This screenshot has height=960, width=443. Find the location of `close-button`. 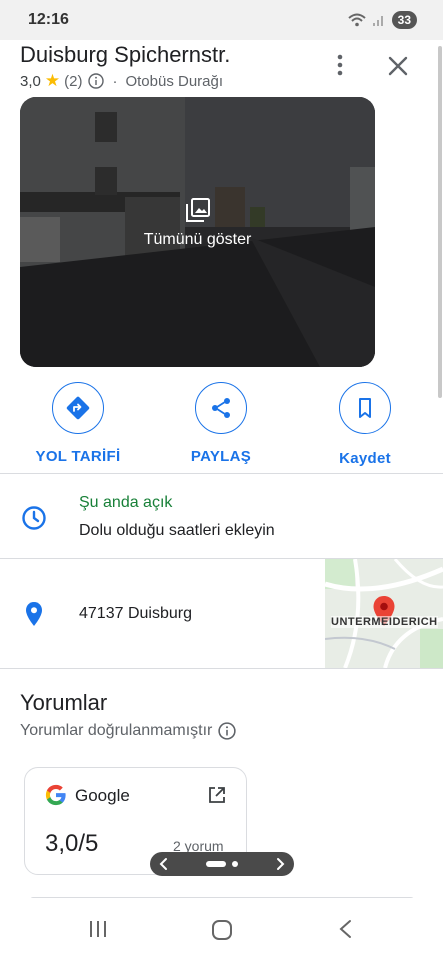

close-button is located at coordinates (398, 66).